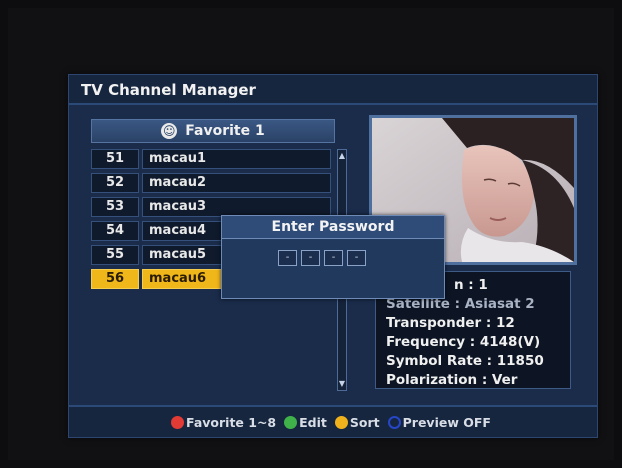 Image resolution: width=622 pixels, height=468 pixels. Describe the element at coordinates (364, 422) in the screenshot. I see `legend-label: Sort` at that location.